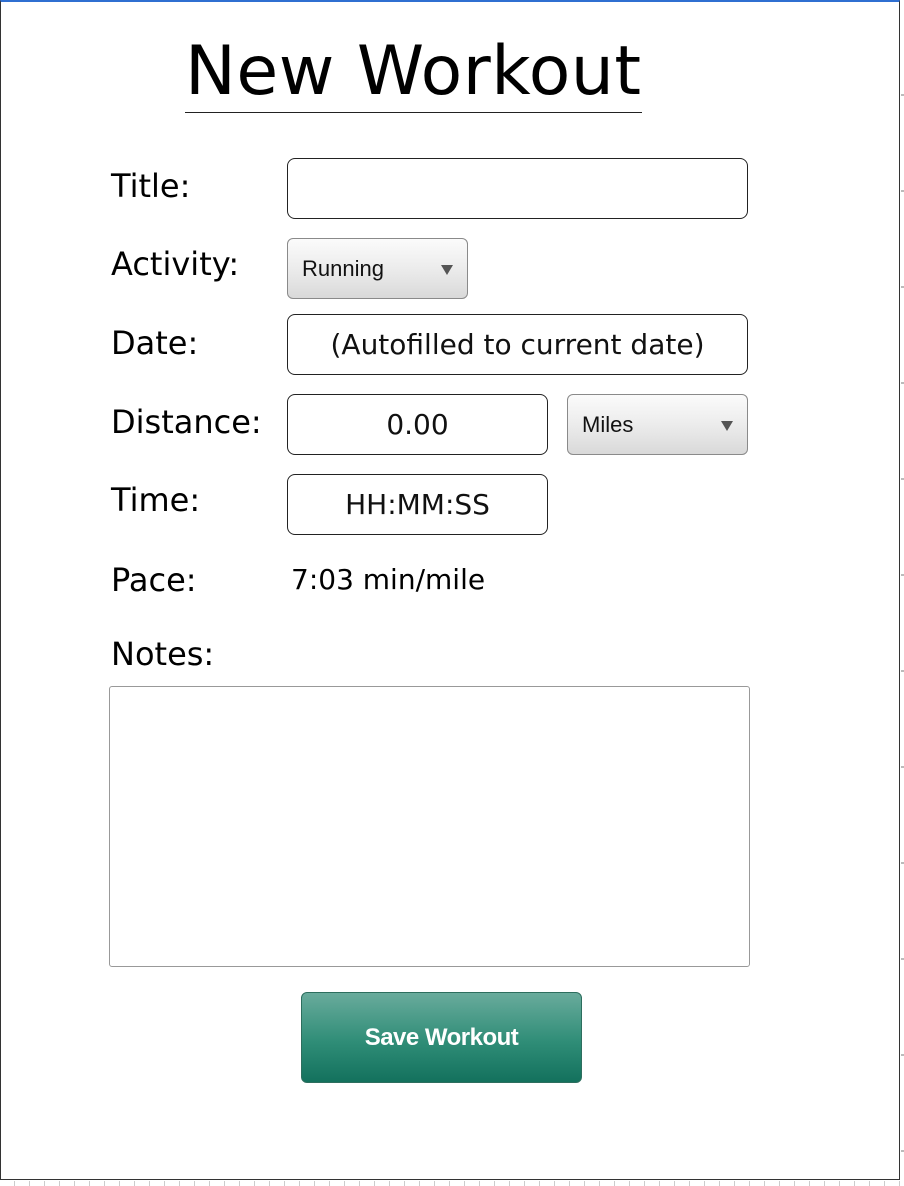 The image size is (904, 1186). I want to click on pace-label: Pace:, so click(154, 580).